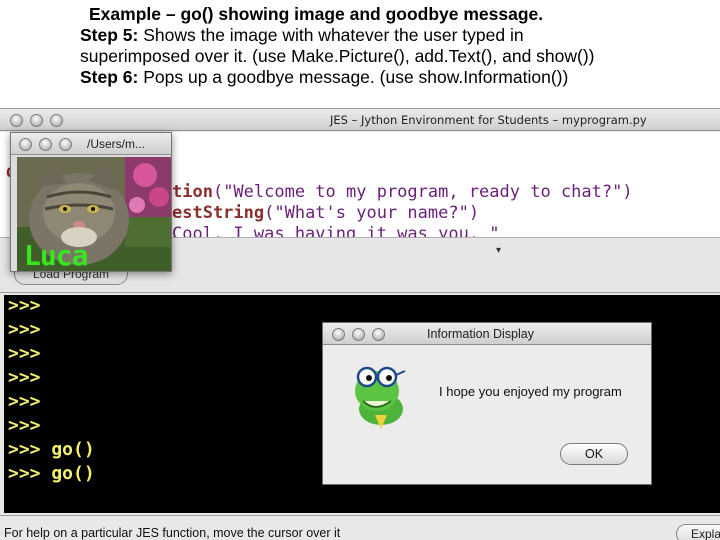  I want to click on code-fn-2: estString, so click(218, 213).